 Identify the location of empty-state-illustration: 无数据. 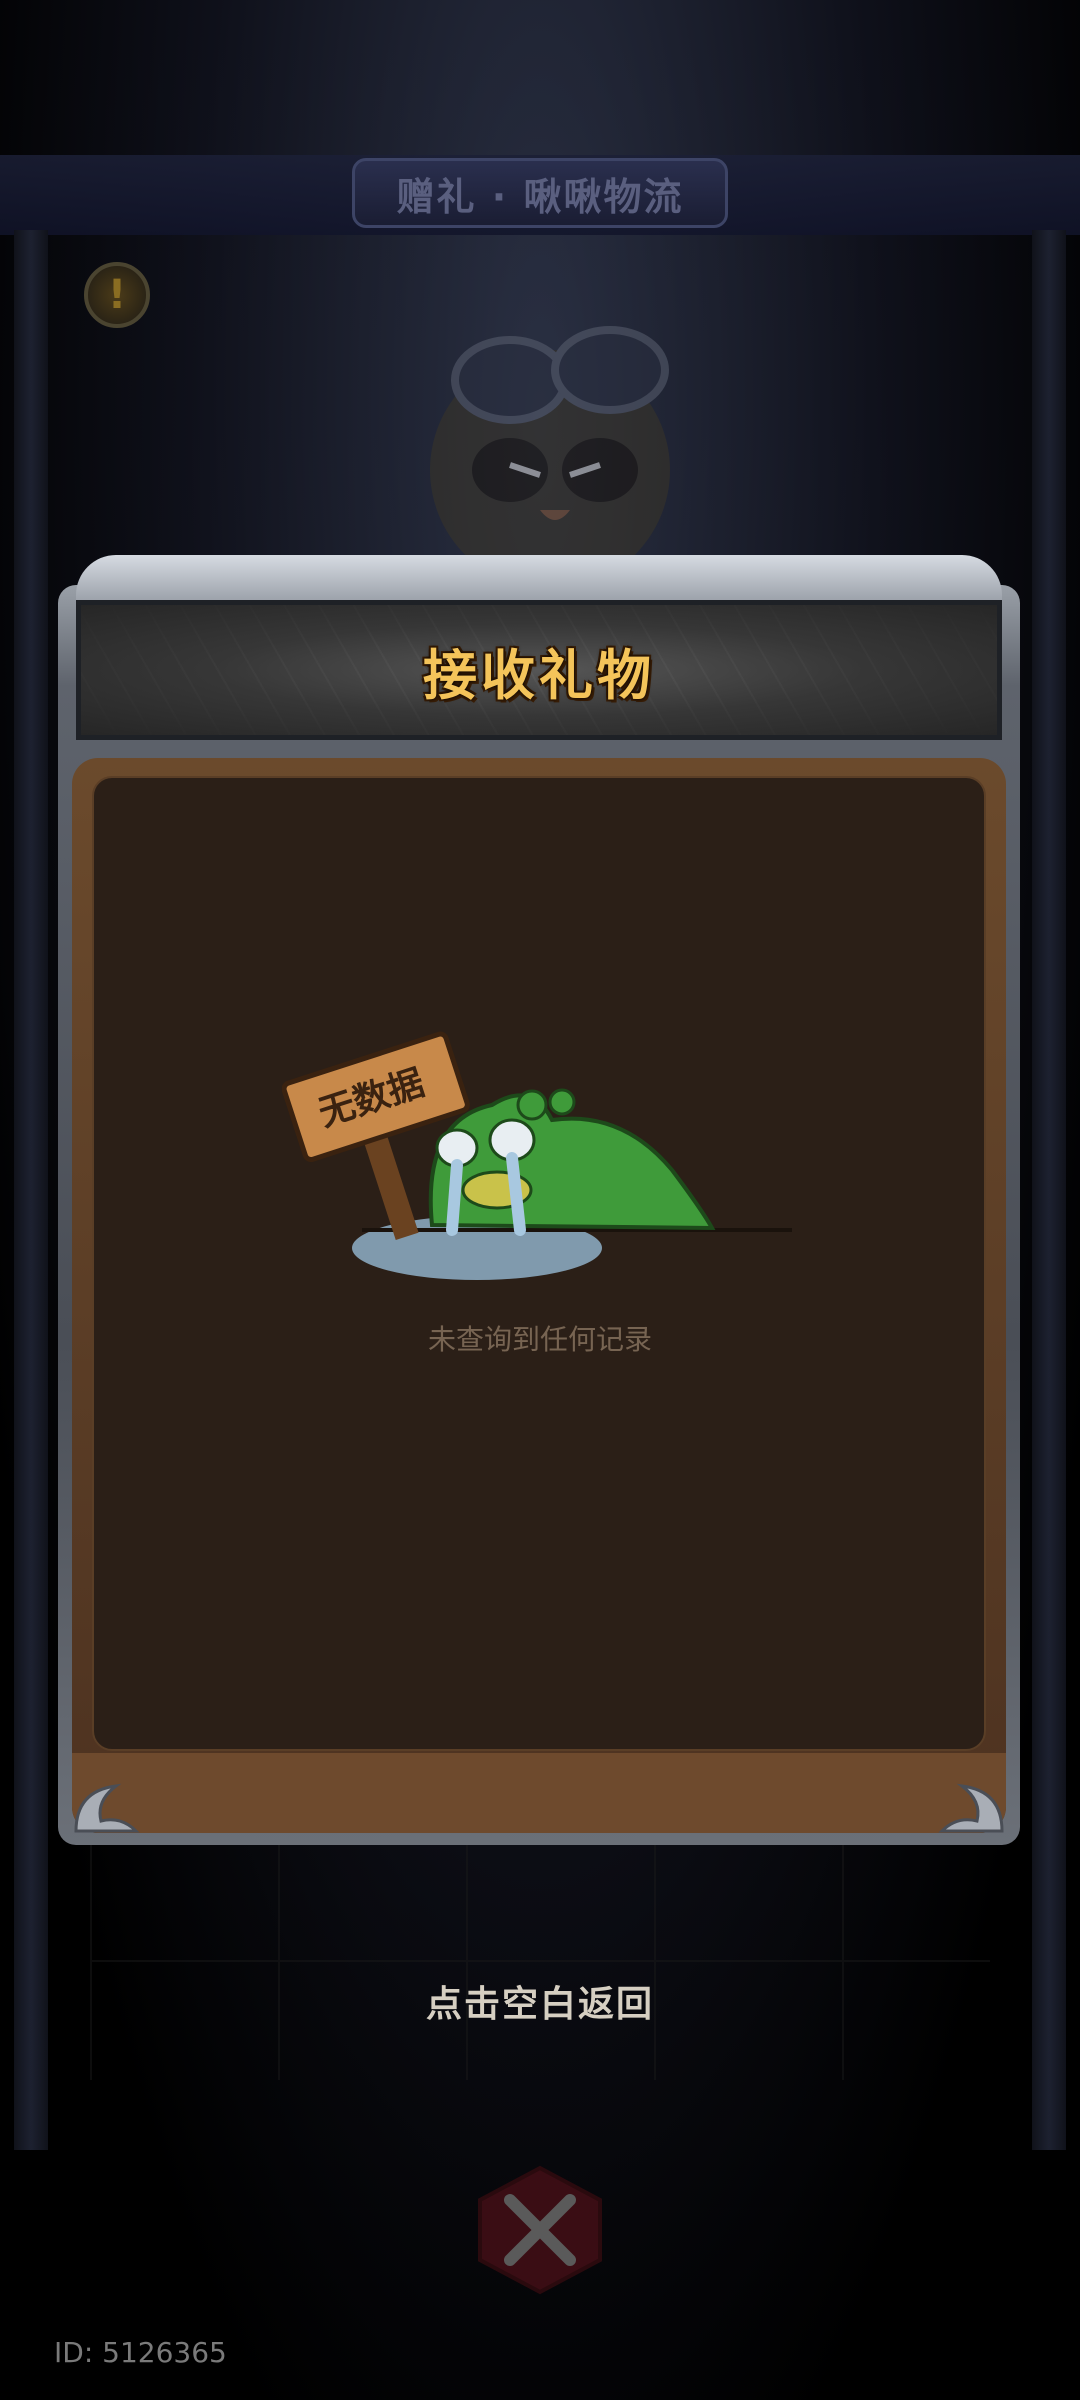
(537, 1155).